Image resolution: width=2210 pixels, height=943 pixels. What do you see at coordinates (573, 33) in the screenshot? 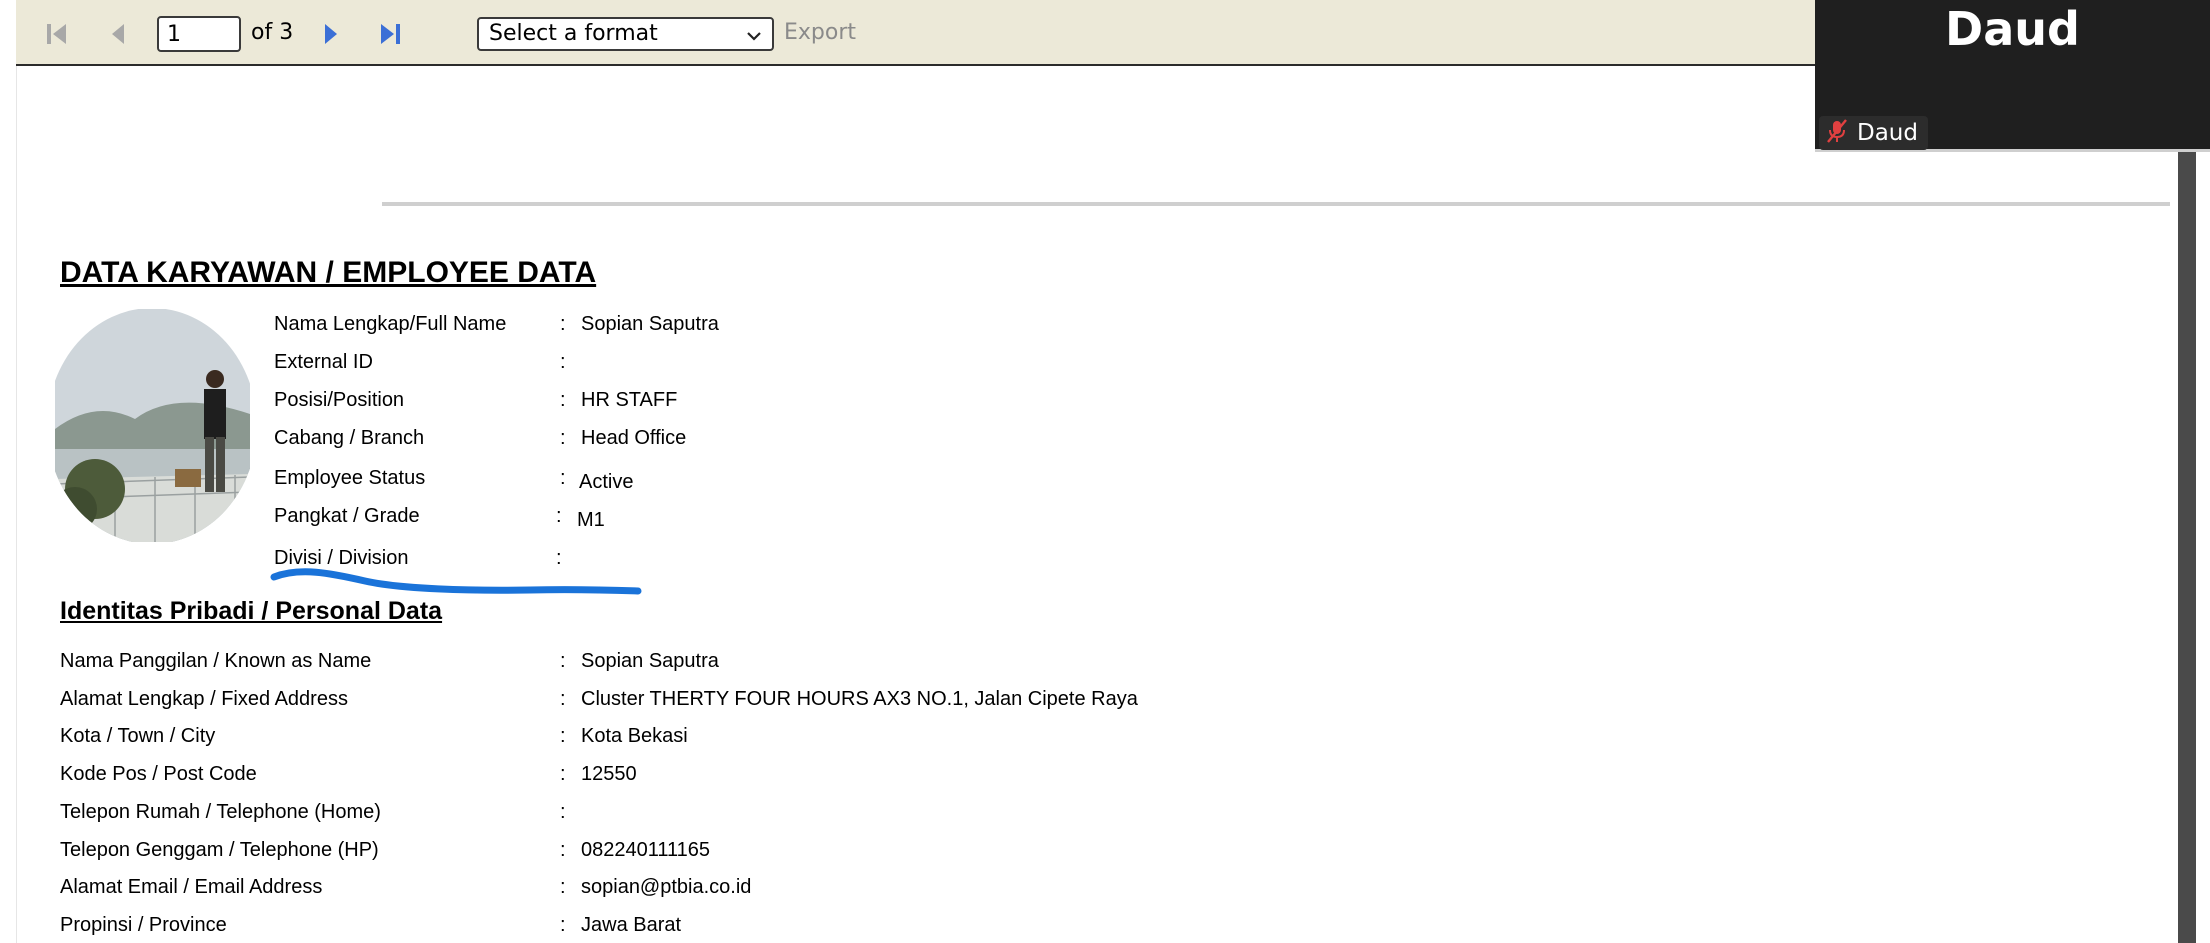
I see `format-select-value: Select a format` at bounding box center [573, 33].